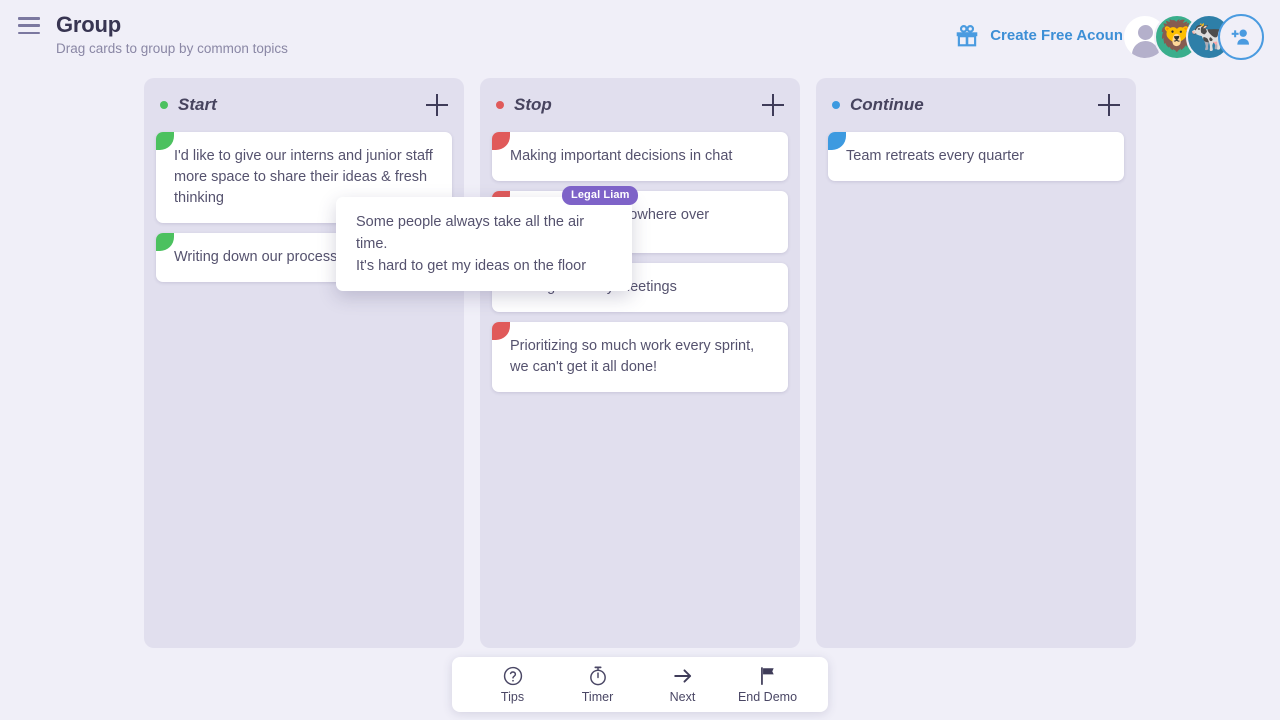 The width and height of the screenshot is (1280, 720). I want to click on card: Team retreats every quarter, so click(976, 156).